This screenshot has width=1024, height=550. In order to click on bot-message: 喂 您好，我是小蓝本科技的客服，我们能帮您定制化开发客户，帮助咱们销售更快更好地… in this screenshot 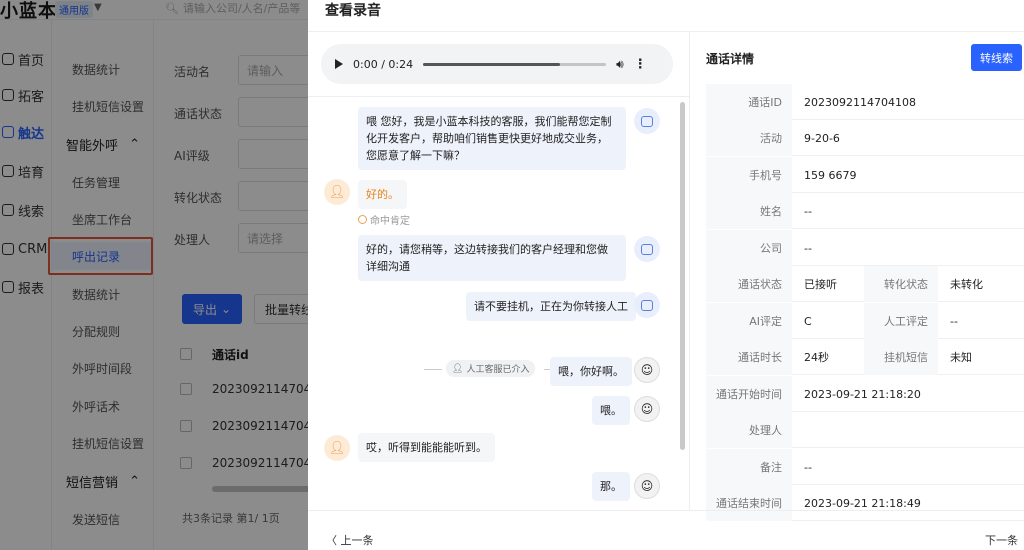, I will do `click(492, 138)`.